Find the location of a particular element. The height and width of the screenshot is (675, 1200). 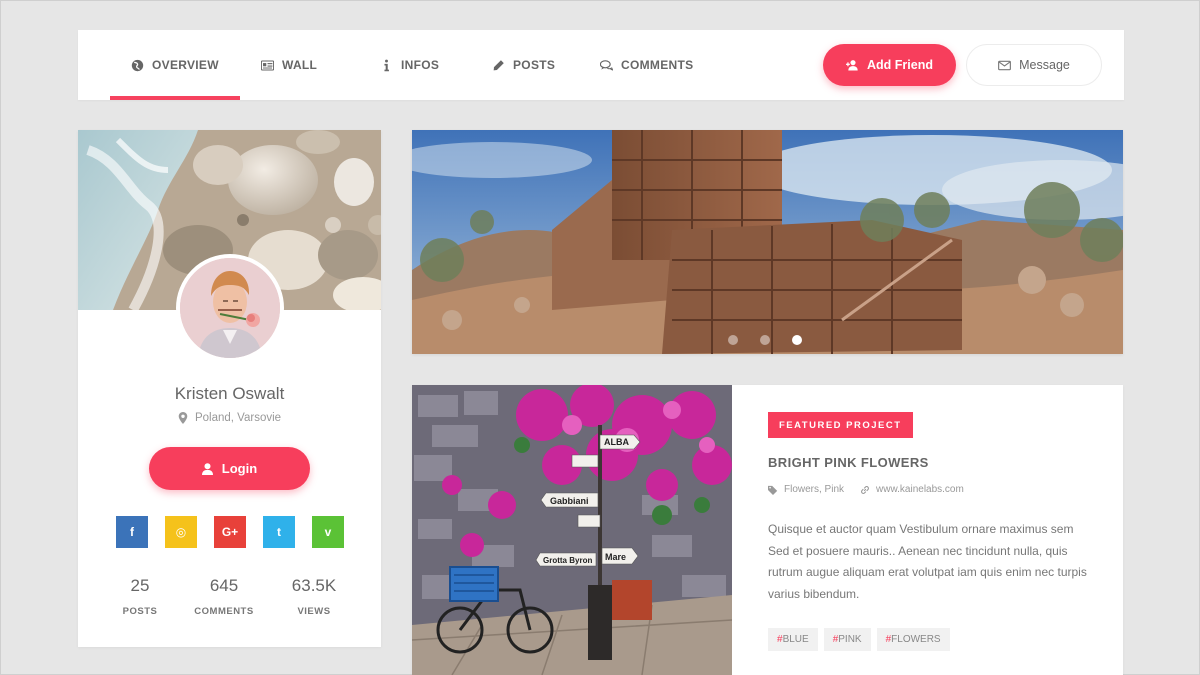

facebook-icon: f is located at coordinates (132, 532).